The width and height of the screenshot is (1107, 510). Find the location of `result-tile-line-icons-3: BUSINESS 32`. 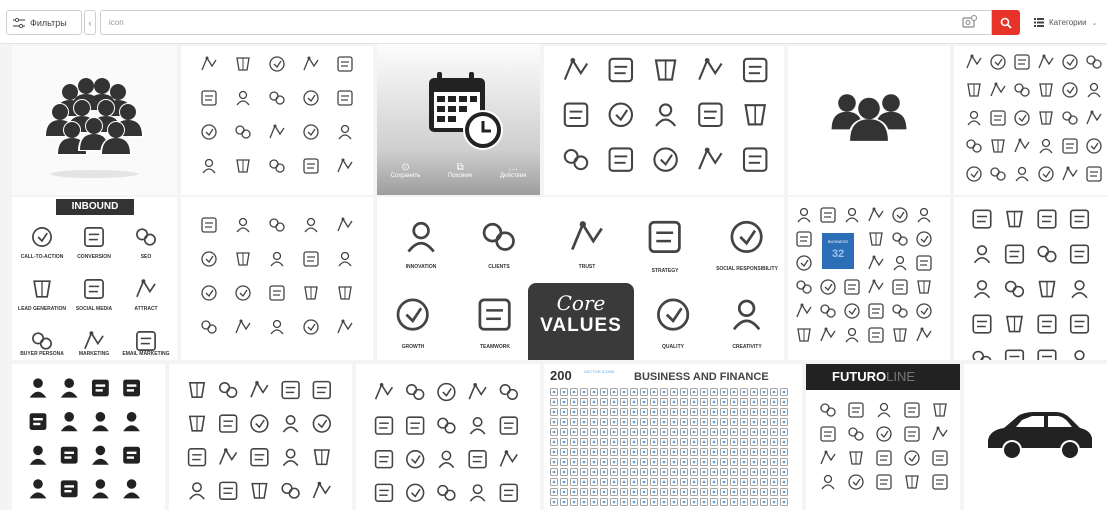

result-tile-line-icons-3: BUSINESS 32 is located at coordinates (869, 278).